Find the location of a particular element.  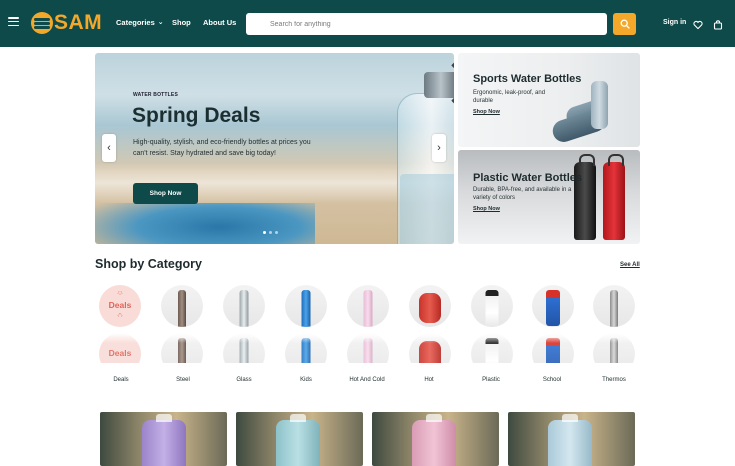

nav-shop: Shop is located at coordinates (181, 22).